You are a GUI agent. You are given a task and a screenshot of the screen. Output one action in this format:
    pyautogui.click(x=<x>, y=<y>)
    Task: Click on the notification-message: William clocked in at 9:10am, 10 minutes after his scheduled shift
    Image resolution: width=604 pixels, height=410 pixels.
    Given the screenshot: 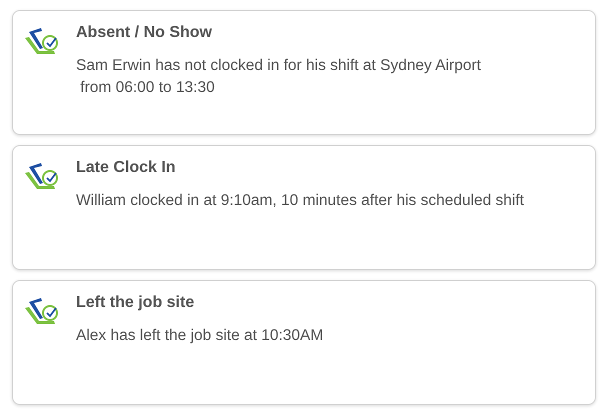 What is the action you would take?
    pyautogui.click(x=300, y=201)
    